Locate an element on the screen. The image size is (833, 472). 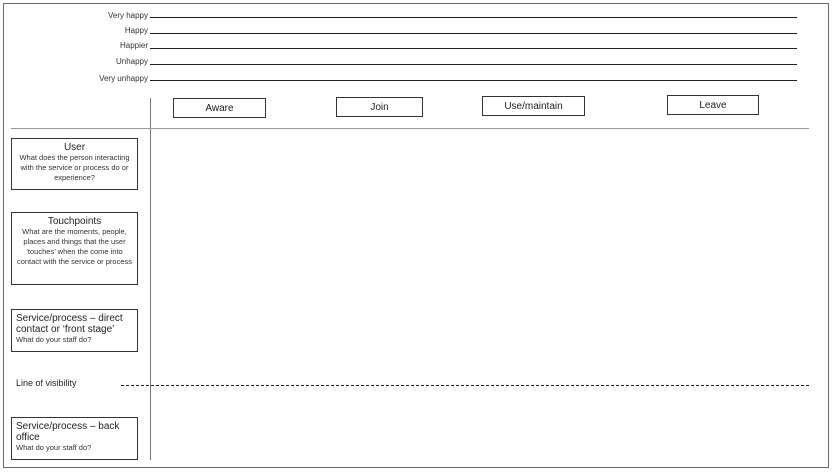
emotion-label-very-unhappy: Very unhappy is located at coordinates (123, 78).